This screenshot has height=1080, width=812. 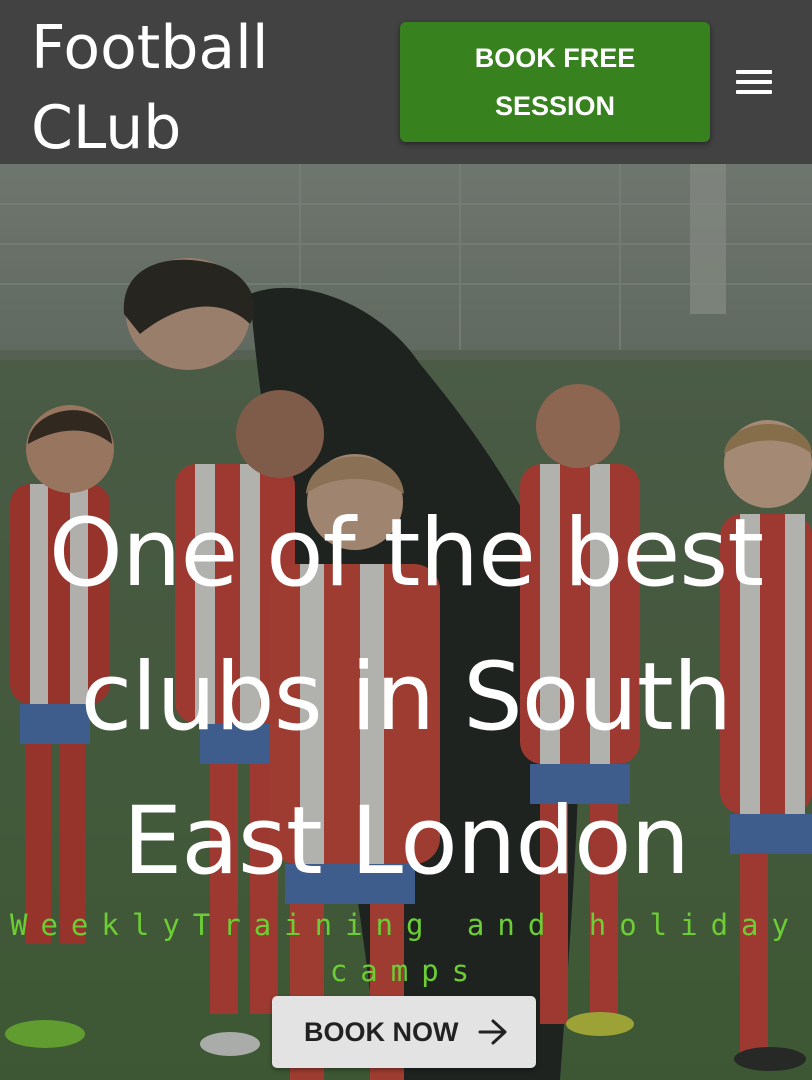 I want to click on book-now-button: BOOK NOW, so click(x=404, y=1032).